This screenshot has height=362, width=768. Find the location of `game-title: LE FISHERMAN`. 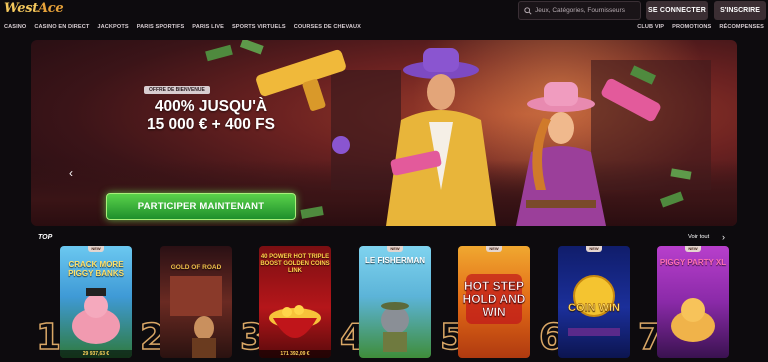

game-title: LE FISHERMAN is located at coordinates (395, 260).